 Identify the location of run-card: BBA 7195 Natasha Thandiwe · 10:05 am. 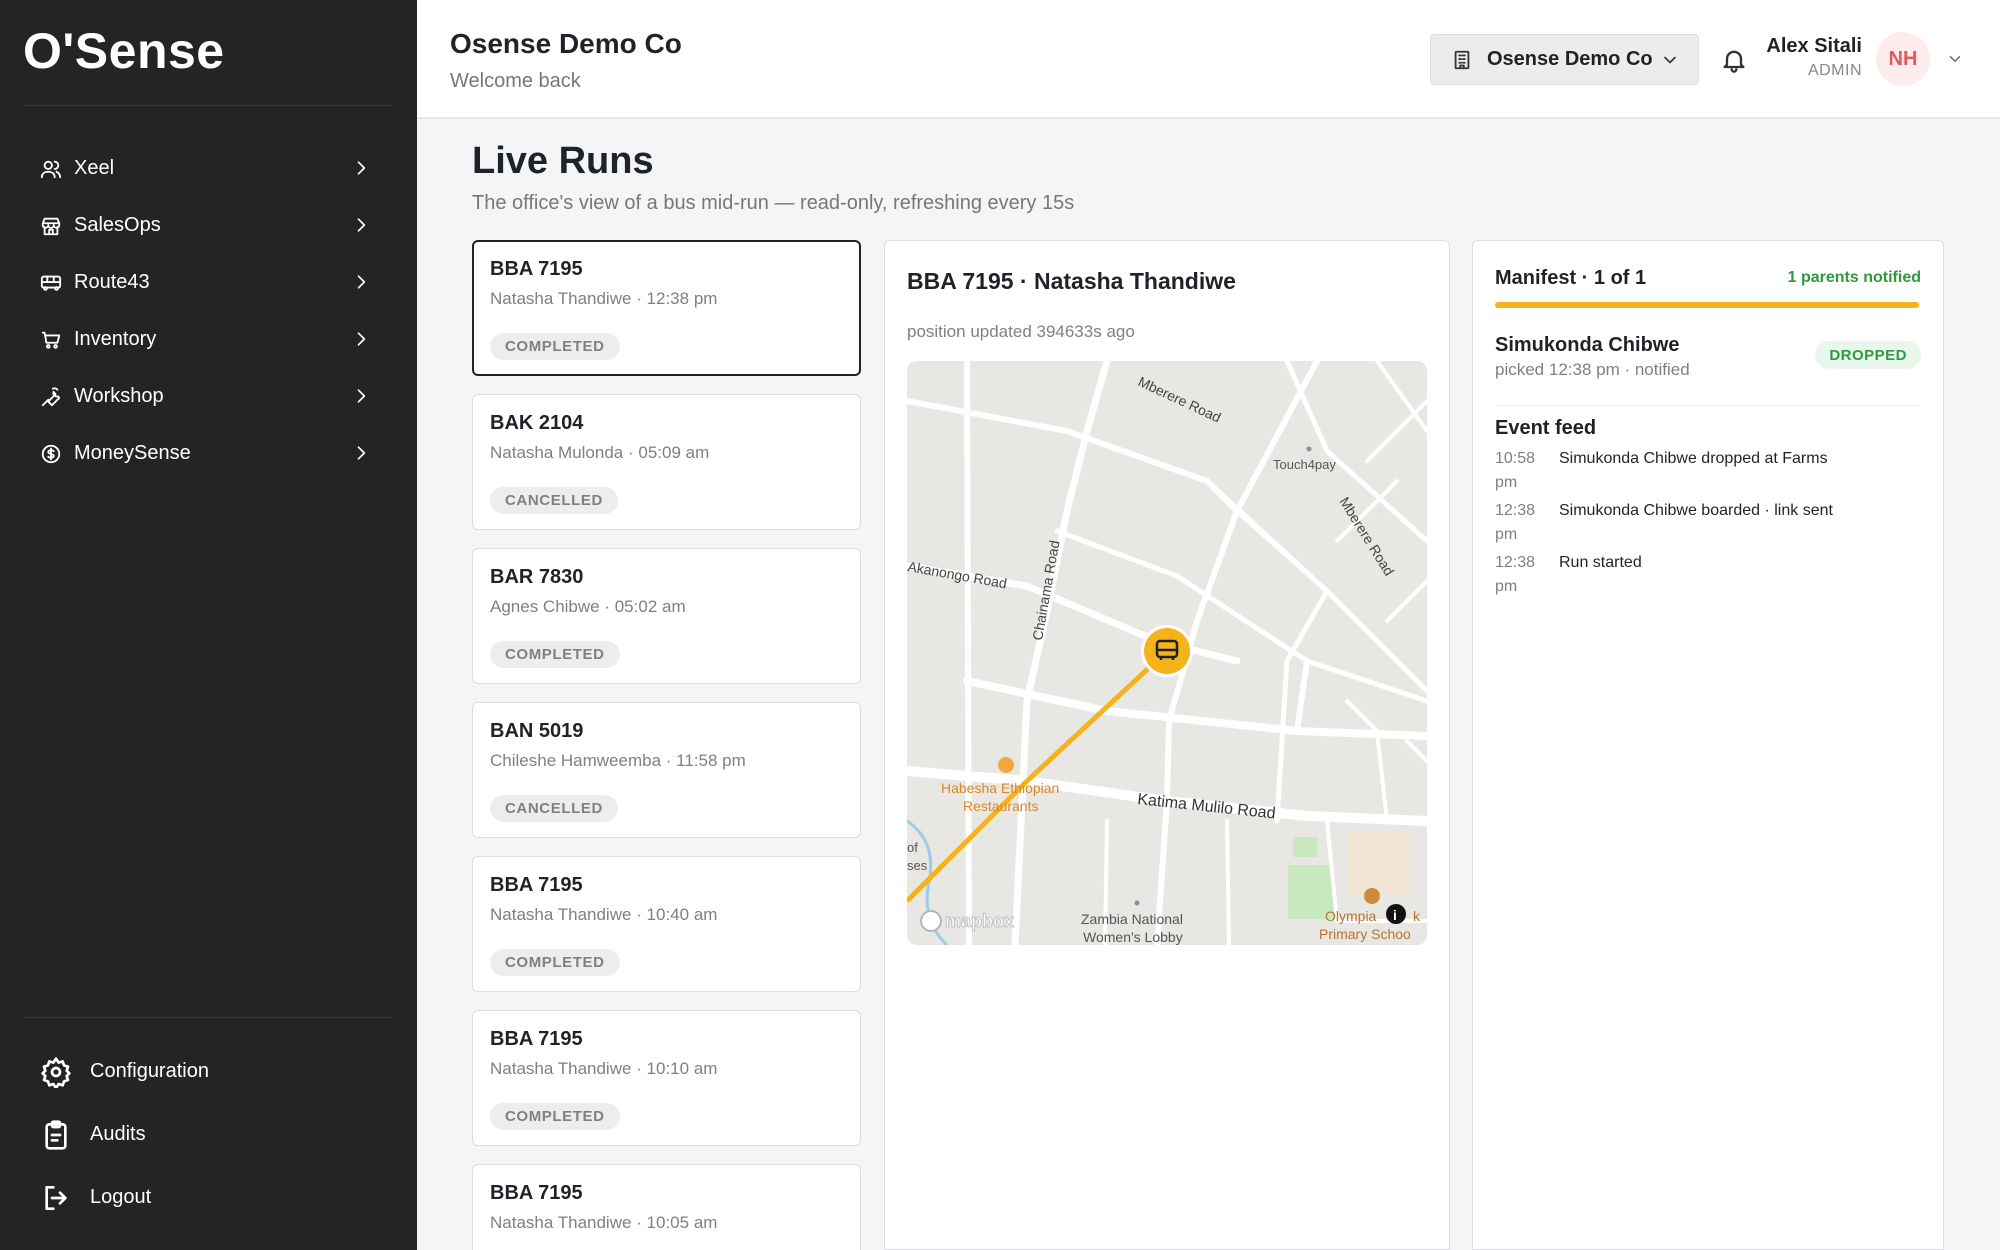
(666, 1207).